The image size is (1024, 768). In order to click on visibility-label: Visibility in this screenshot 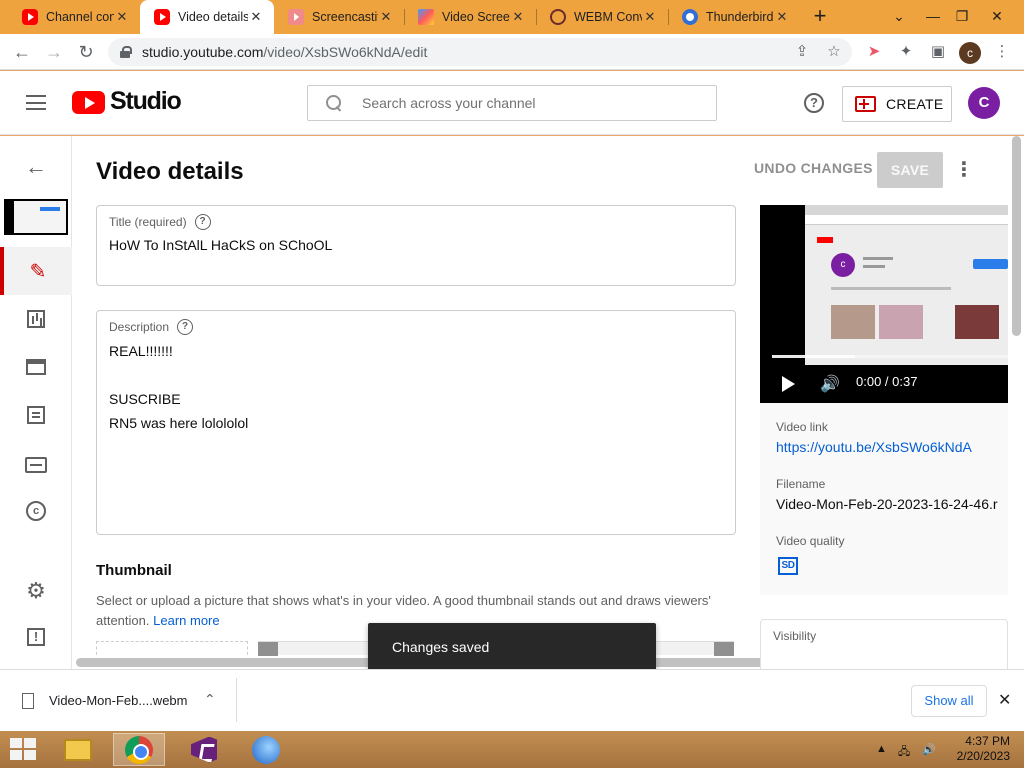, I will do `click(795, 636)`.